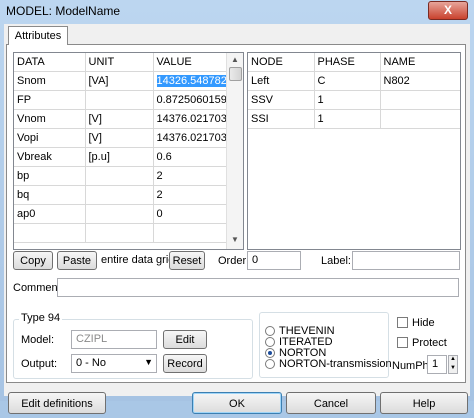 This screenshot has width=474, height=418. What do you see at coordinates (50, 233) in the screenshot?
I see `cell-data` at bounding box center [50, 233].